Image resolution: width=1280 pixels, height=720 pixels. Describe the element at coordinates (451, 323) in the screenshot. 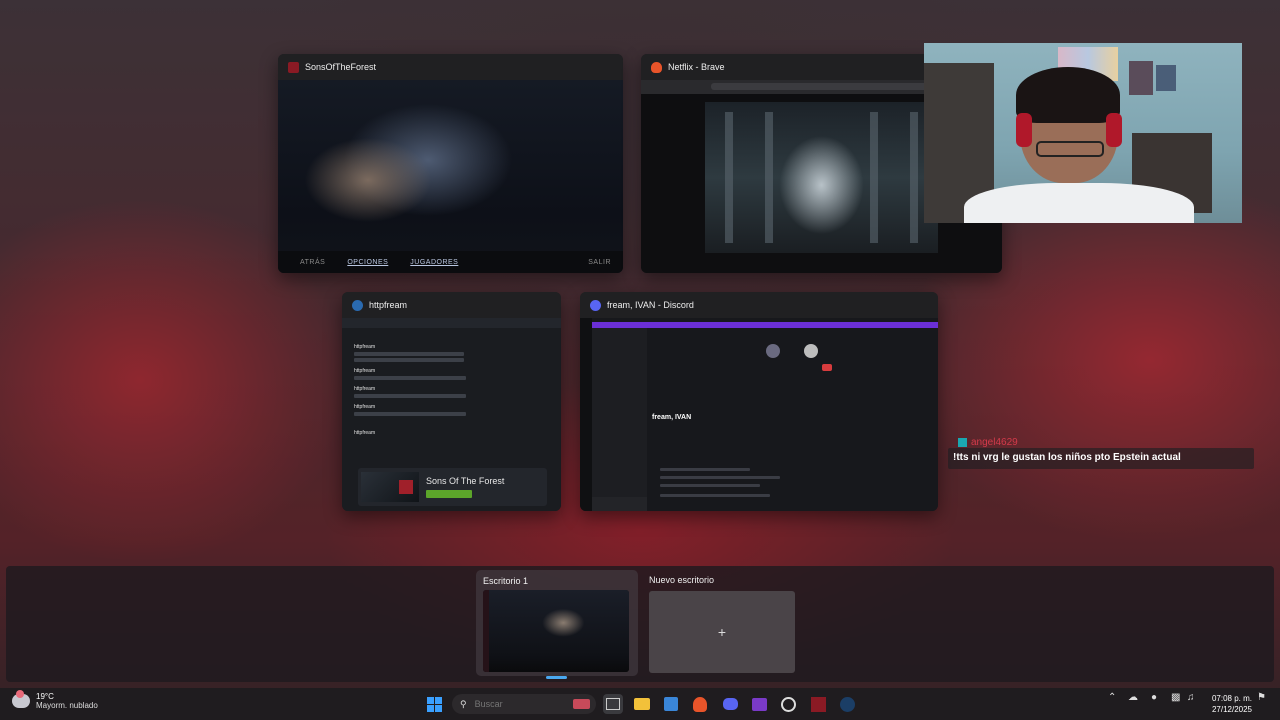

I see `chat-tab-strip` at that location.